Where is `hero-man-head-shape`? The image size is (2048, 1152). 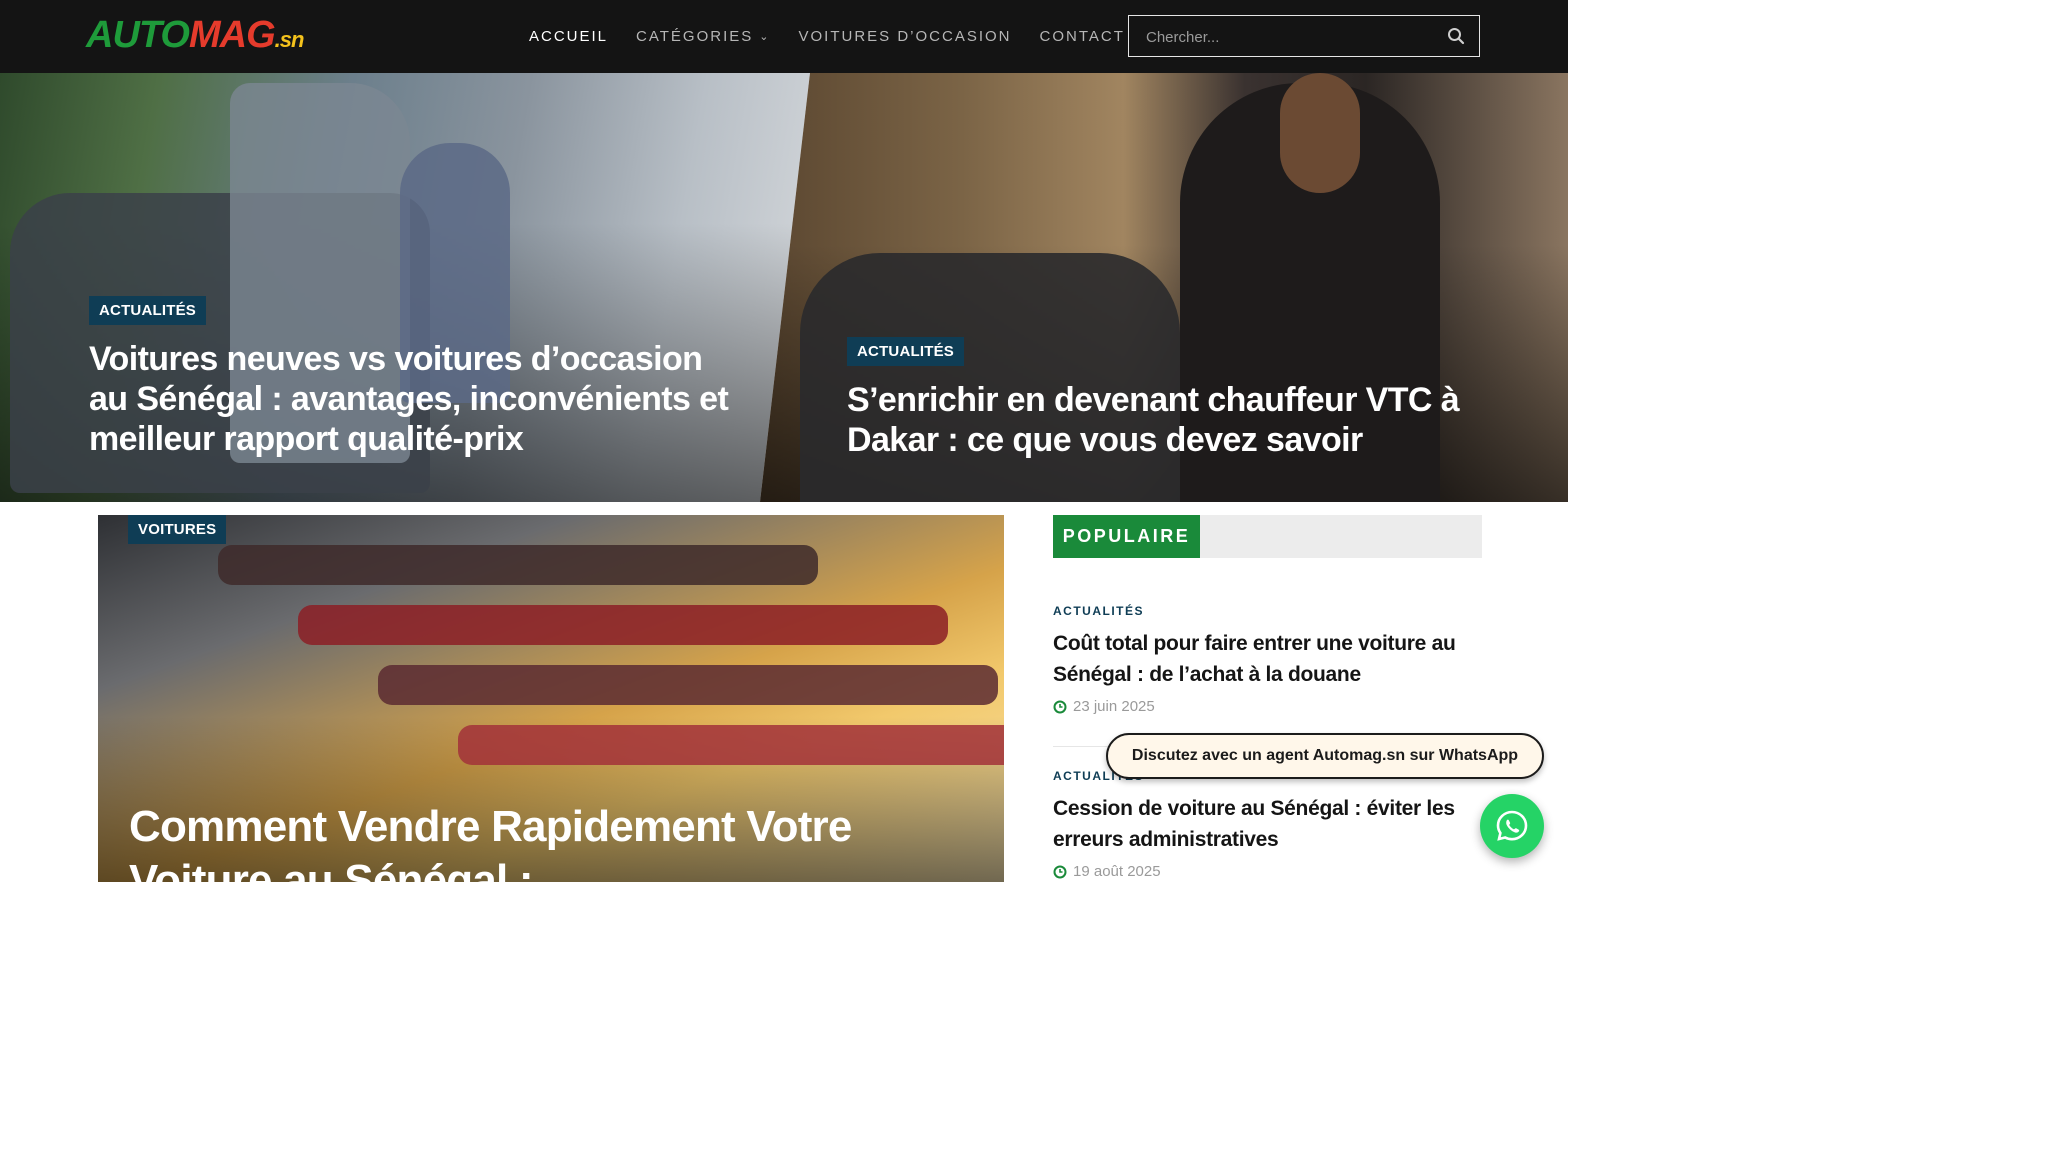 hero-man-head-shape is located at coordinates (1320, 133).